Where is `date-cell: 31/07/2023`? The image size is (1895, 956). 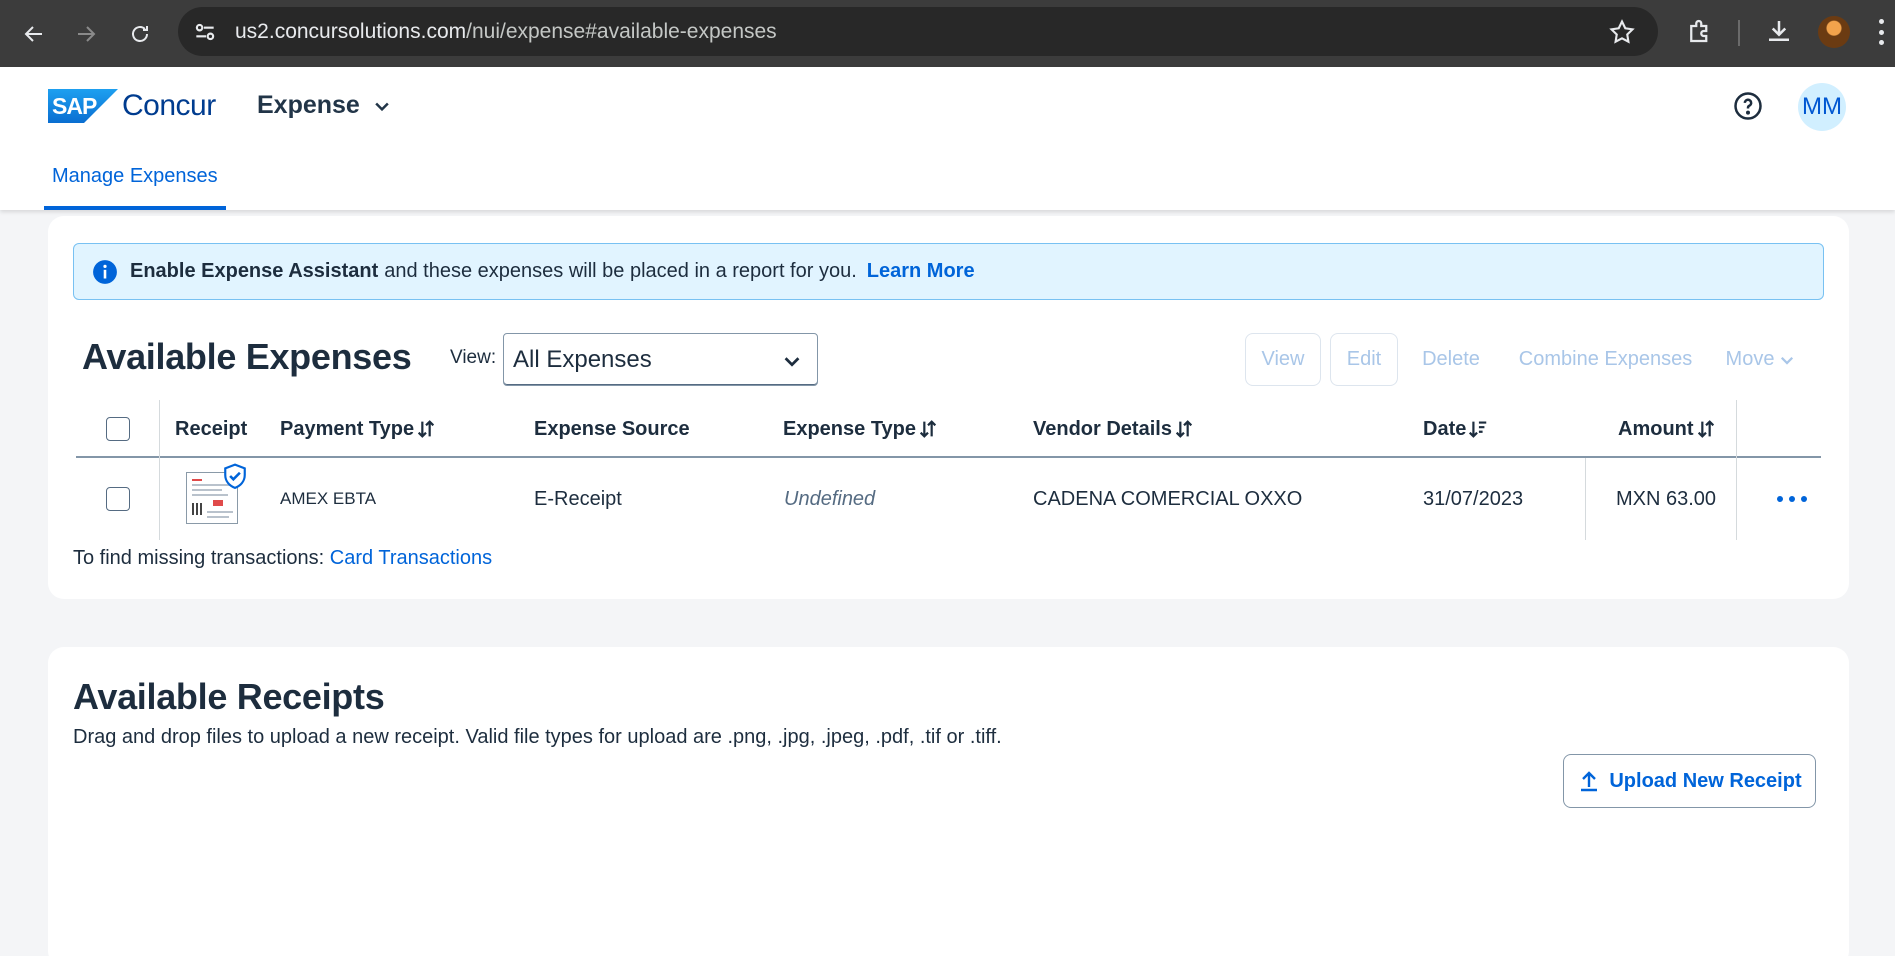
date-cell: 31/07/2023 is located at coordinates (1473, 498).